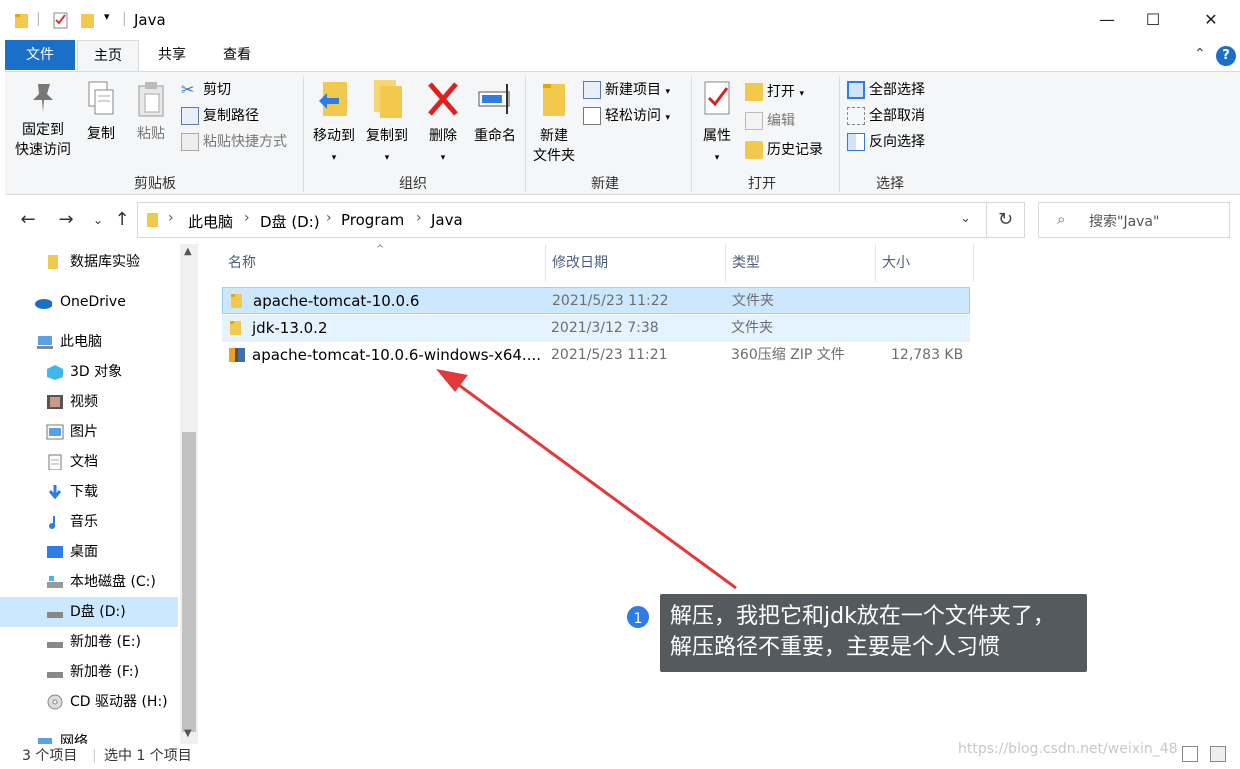 This screenshot has width=1240, height=769. I want to click on column-header-modified: 修改日期, so click(636, 263).